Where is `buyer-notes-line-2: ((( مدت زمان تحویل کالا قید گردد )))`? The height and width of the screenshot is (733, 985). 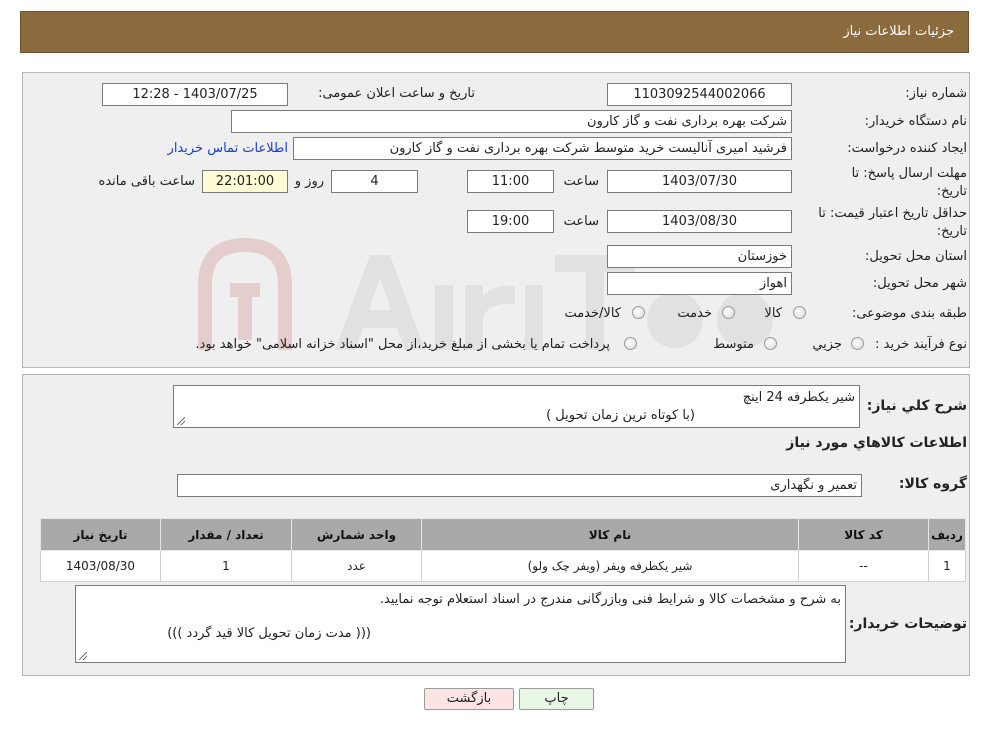 buyer-notes-line-2: ((( مدت زمان تحویل کالا قید گردد ))) is located at coordinates (269, 633).